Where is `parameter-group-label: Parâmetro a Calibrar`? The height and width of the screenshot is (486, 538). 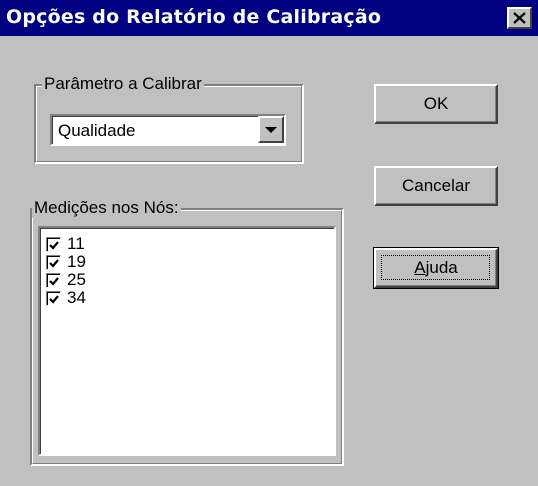
parameter-group-label: Parâmetro a Calibrar is located at coordinates (123, 84).